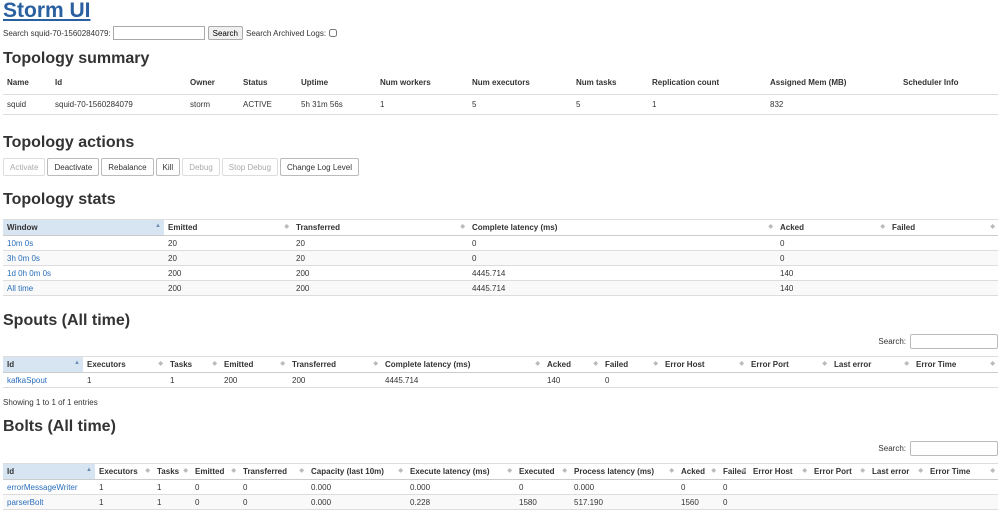 The width and height of the screenshot is (998, 510). Describe the element at coordinates (892, 448) in the screenshot. I see `bolts-search-label: Search:` at that location.